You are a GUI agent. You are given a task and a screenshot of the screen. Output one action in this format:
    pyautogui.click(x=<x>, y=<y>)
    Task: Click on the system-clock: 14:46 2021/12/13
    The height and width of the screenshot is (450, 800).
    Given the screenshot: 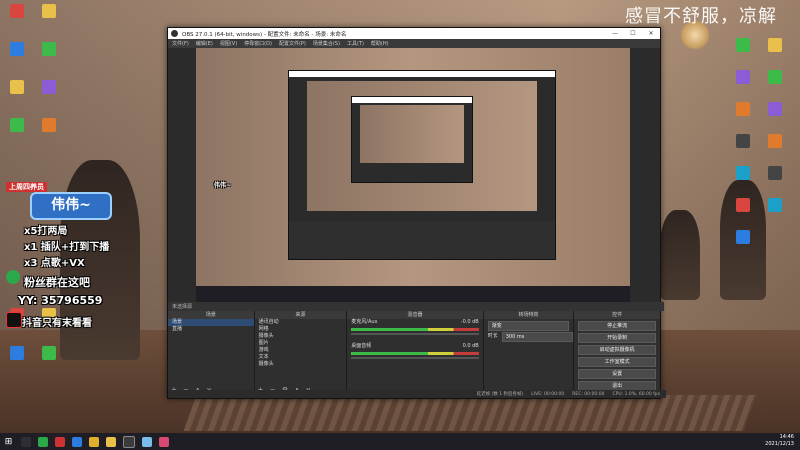 What is the action you would take?
    pyautogui.click(x=779, y=441)
    